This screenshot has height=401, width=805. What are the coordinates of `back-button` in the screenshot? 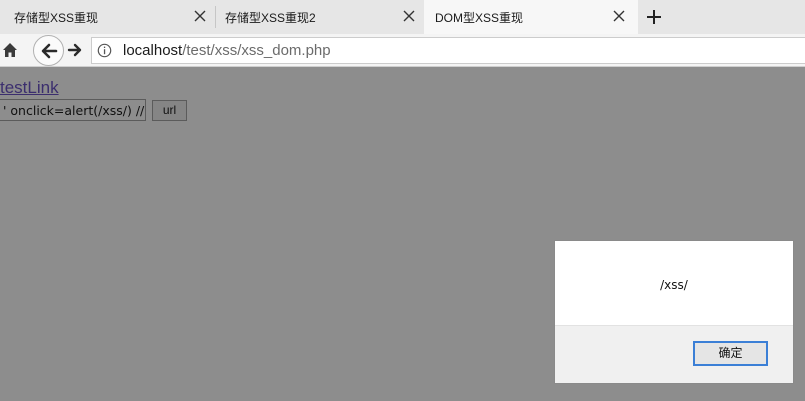 It's located at (48, 50).